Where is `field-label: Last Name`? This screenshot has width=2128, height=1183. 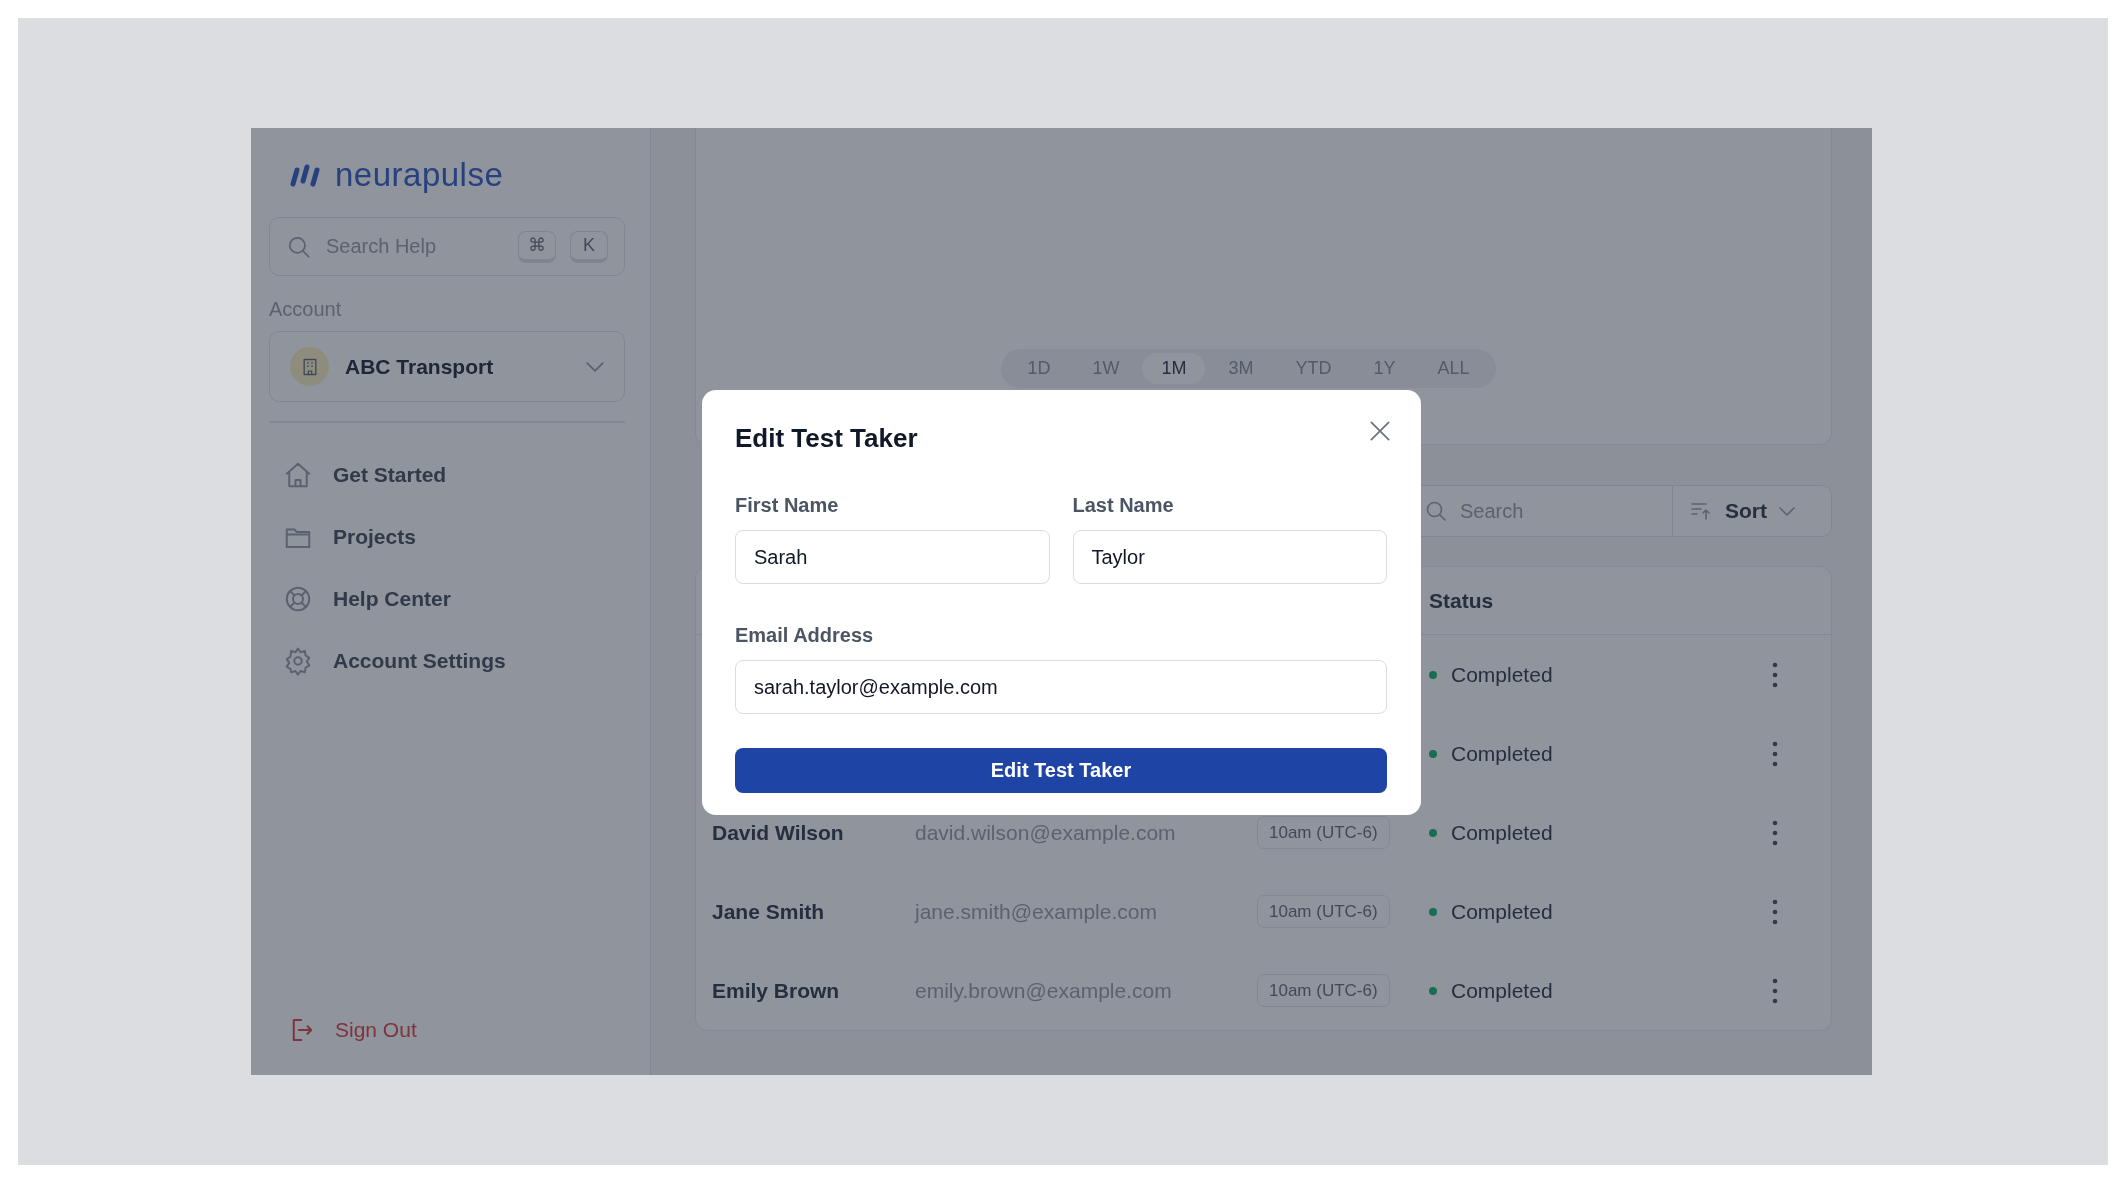
field-label: Last Name is located at coordinates (1123, 505).